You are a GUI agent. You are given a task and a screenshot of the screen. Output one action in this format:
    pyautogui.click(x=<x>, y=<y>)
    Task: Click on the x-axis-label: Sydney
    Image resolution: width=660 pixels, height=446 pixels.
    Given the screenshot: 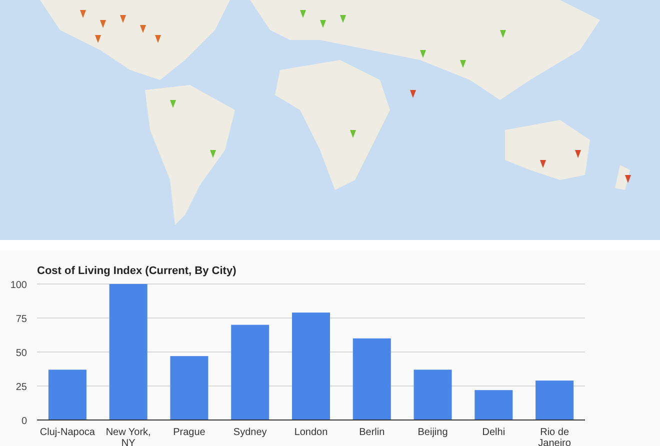 What is the action you would take?
    pyautogui.click(x=250, y=432)
    